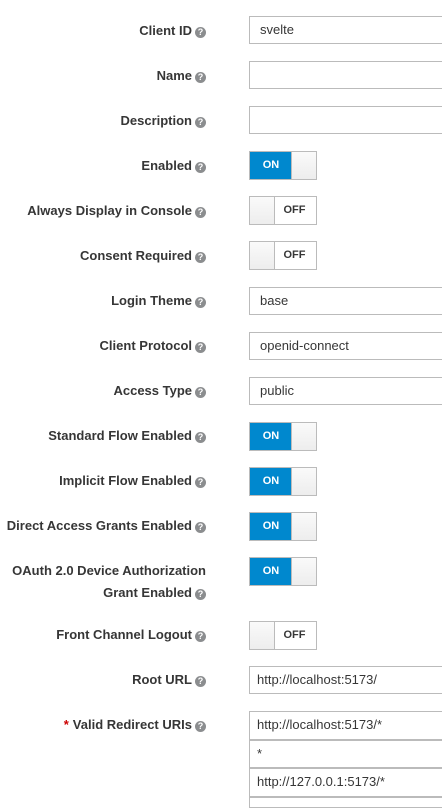 This screenshot has height=808, width=442. What do you see at coordinates (106, 526) in the screenshot?
I see `direct-access-label: Direct Access Grants Enabled?` at bounding box center [106, 526].